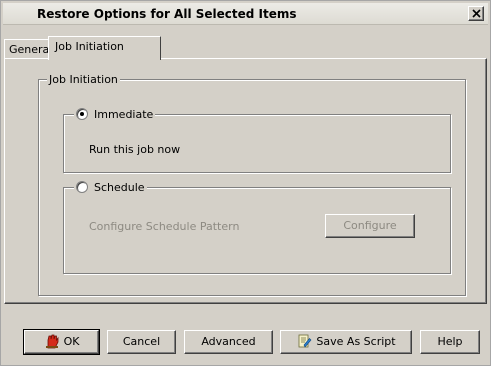 Image resolution: width=491 pixels, height=366 pixels. What do you see at coordinates (164, 226) in the screenshot?
I see `schedule-pattern-label: Configure Schedule Pattern` at bounding box center [164, 226].